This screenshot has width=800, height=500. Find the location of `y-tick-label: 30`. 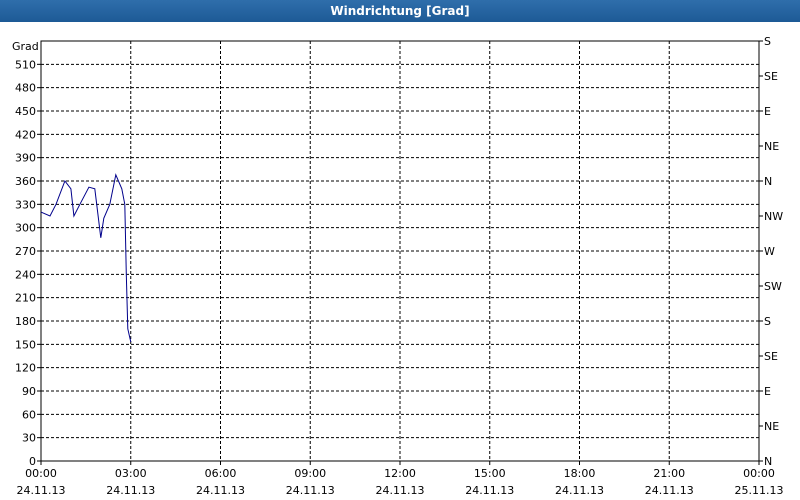

y-tick-label: 30 is located at coordinates (29, 438).